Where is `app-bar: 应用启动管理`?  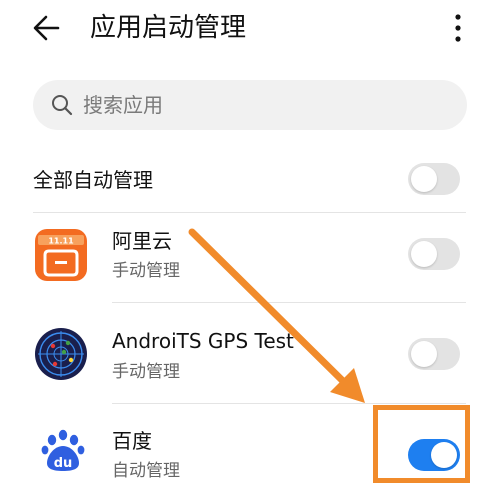
app-bar: 应用启动管理 is located at coordinates (250, 30).